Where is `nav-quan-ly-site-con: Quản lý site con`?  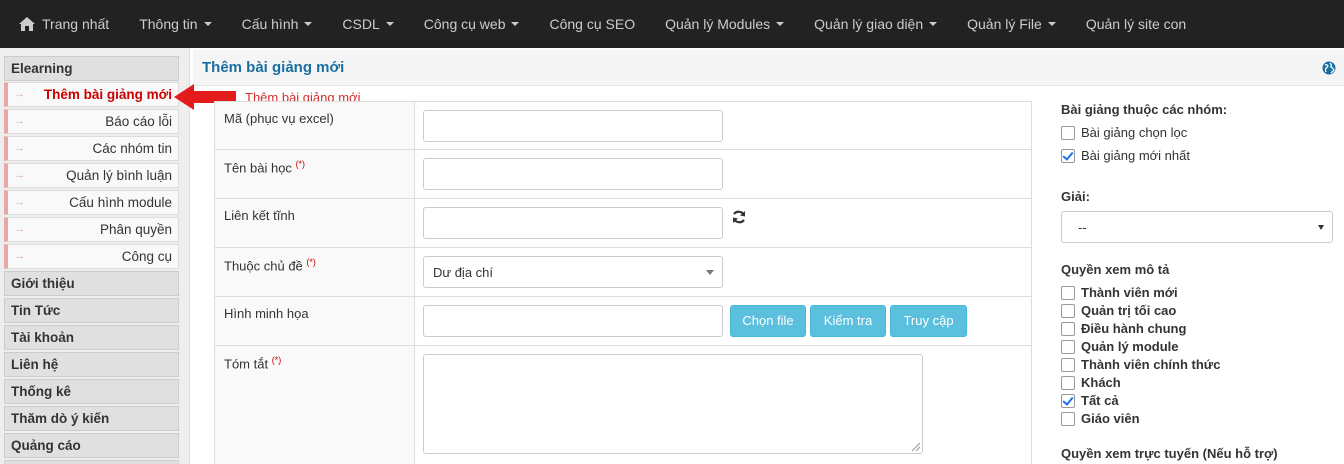 nav-quan-ly-site-con: Quản lý site con is located at coordinates (1136, 24).